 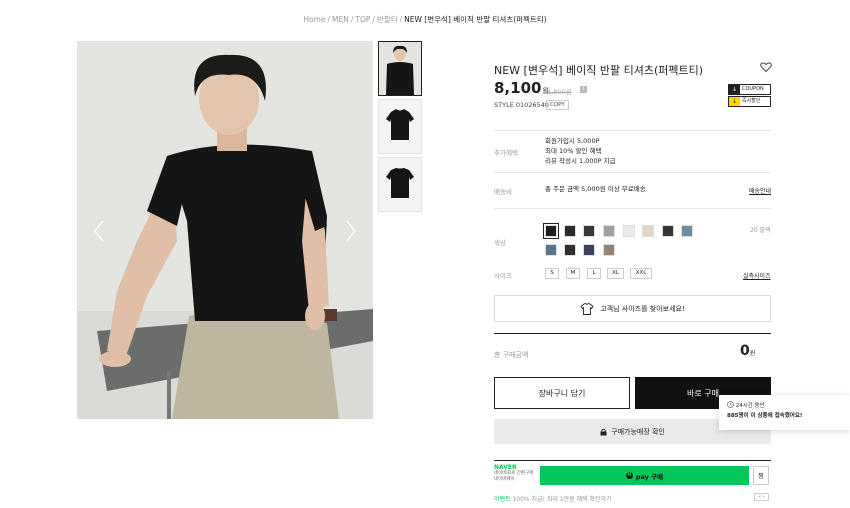 I want to click on tshirt-back-image, so click(x=400, y=184).